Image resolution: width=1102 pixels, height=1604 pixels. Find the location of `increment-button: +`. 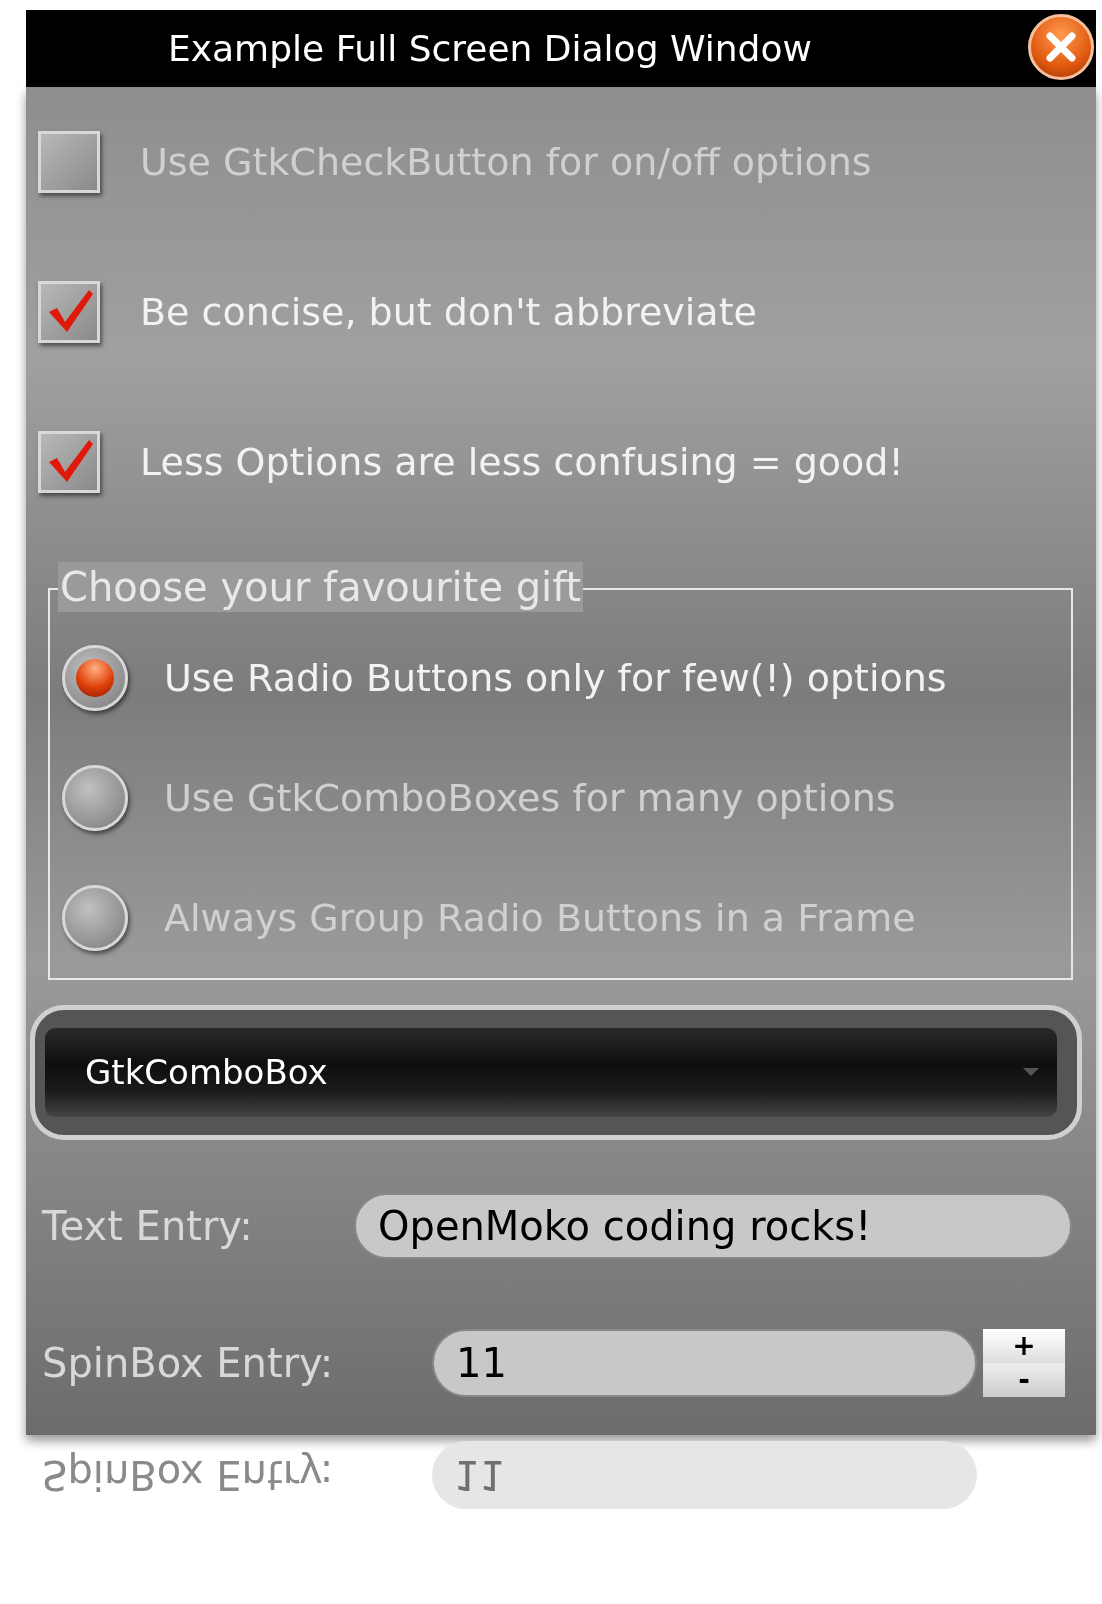

increment-button: + is located at coordinates (1024, 1346).